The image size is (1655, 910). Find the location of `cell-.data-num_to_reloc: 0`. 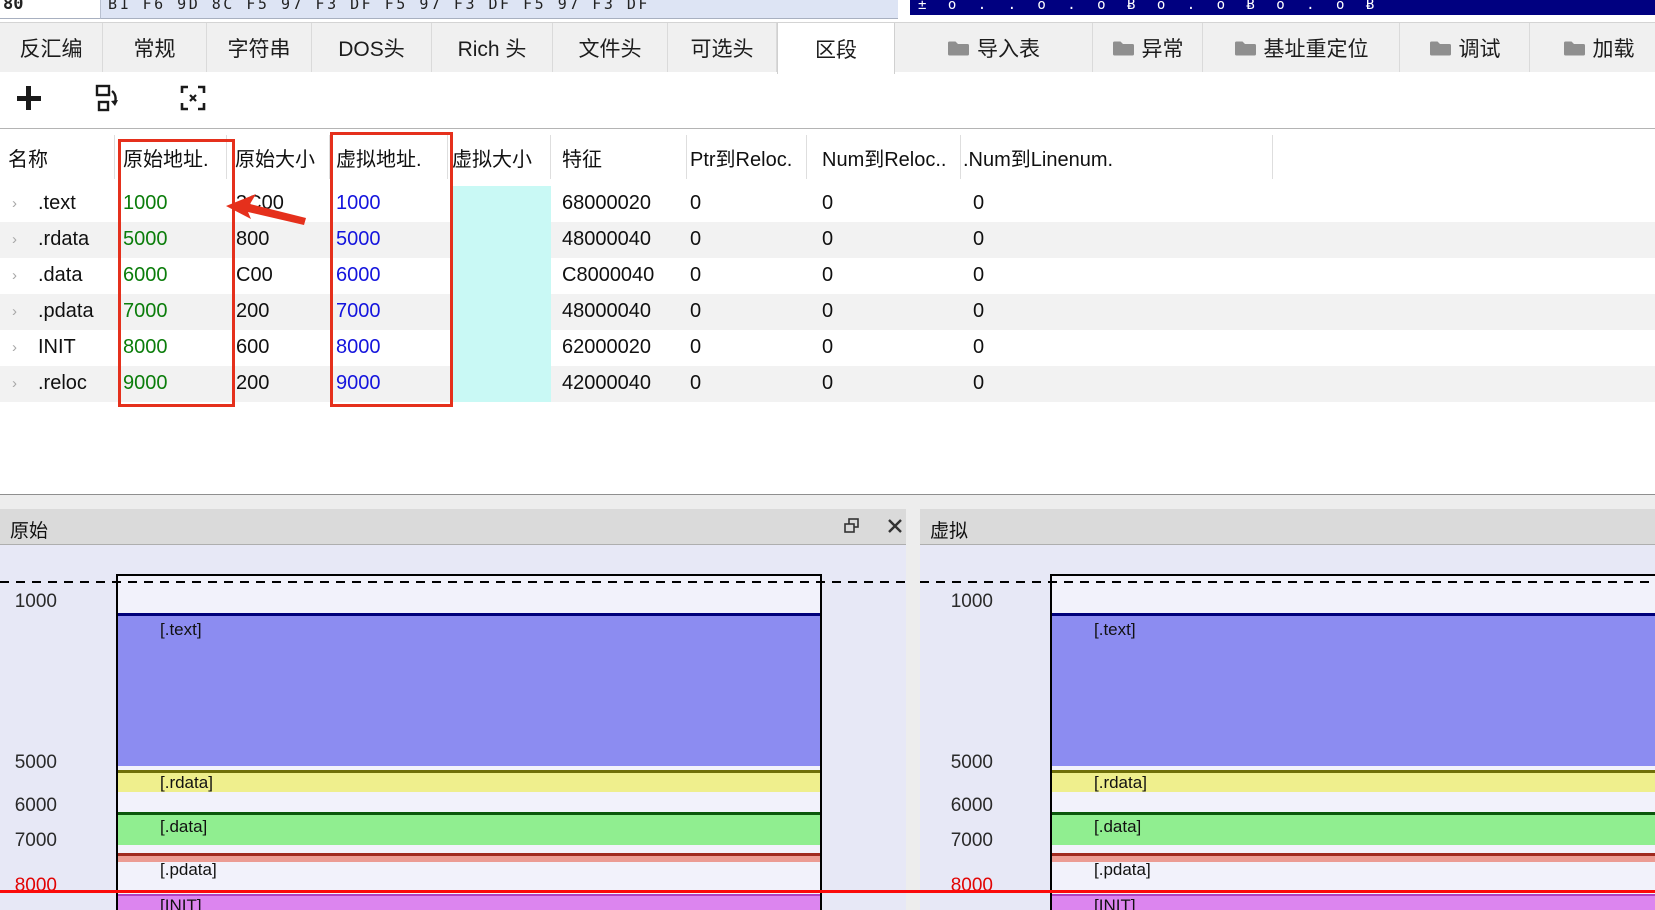

cell-.data-num_to_reloc: 0 is located at coordinates (827, 275).